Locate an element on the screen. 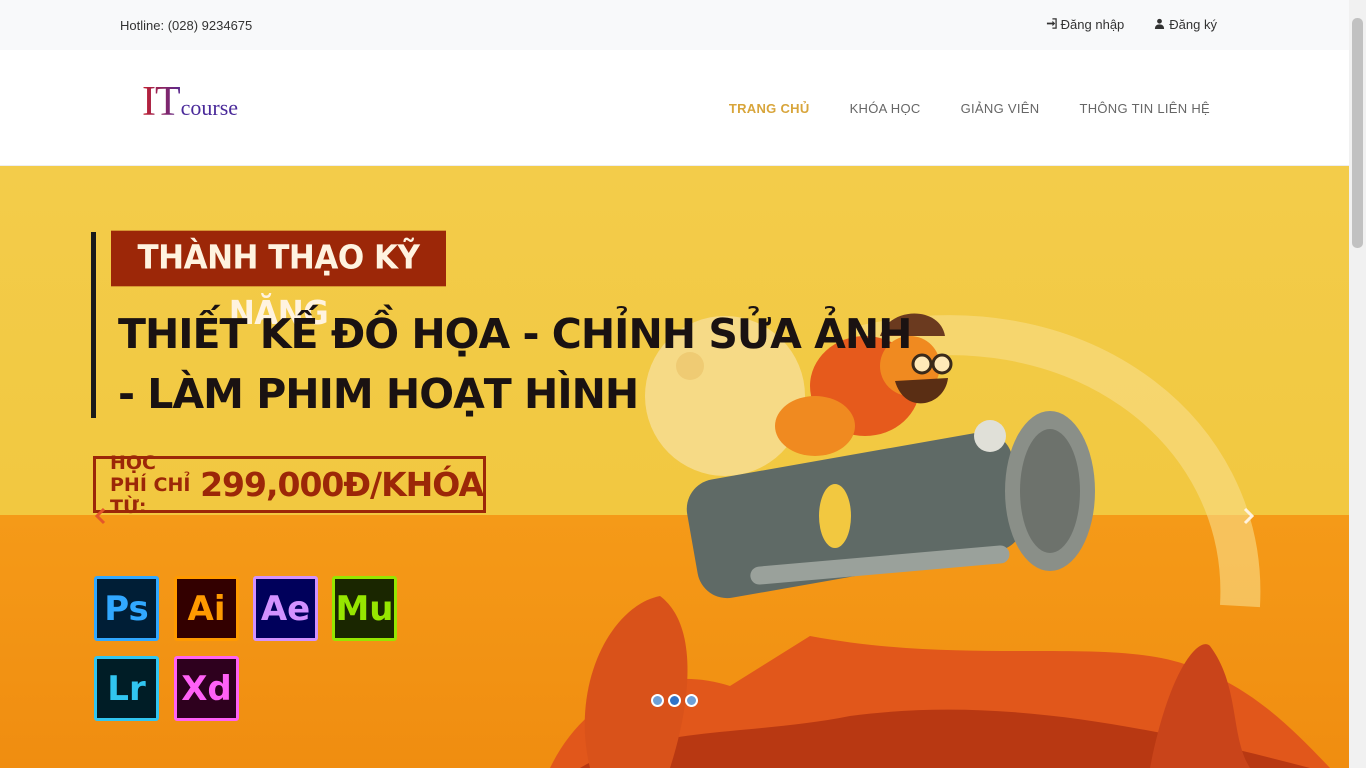  carousel-indicators is located at coordinates (674, 700).